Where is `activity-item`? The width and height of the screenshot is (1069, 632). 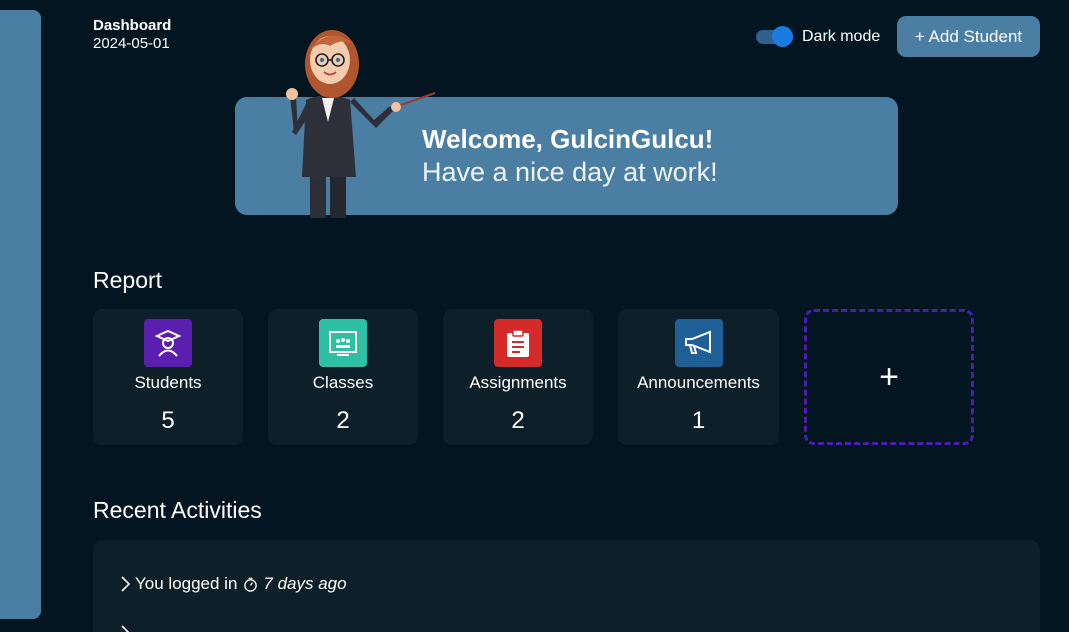 activity-item is located at coordinates (127, 628).